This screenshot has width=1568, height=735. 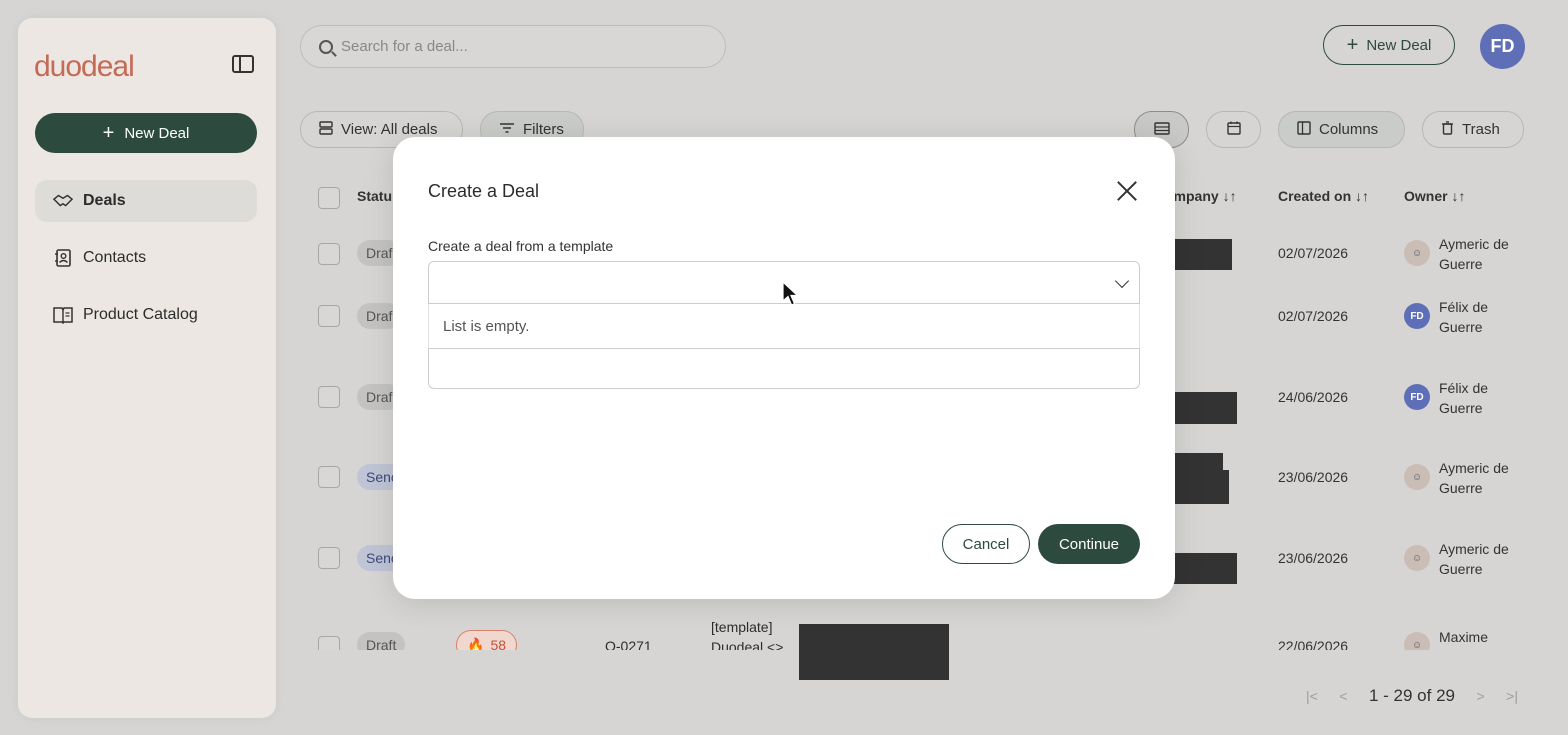 What do you see at coordinates (1127, 191) in the screenshot?
I see `close-icon` at bounding box center [1127, 191].